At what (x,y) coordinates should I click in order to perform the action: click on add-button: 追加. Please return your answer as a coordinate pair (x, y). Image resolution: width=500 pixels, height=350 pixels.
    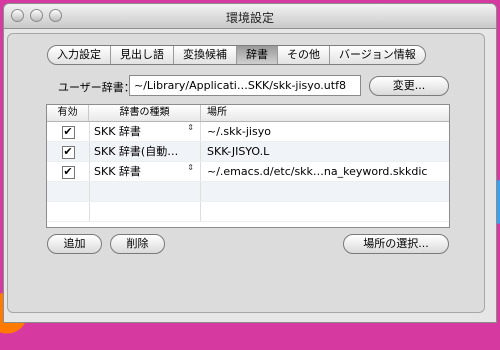
    Looking at the image, I should click on (74, 244).